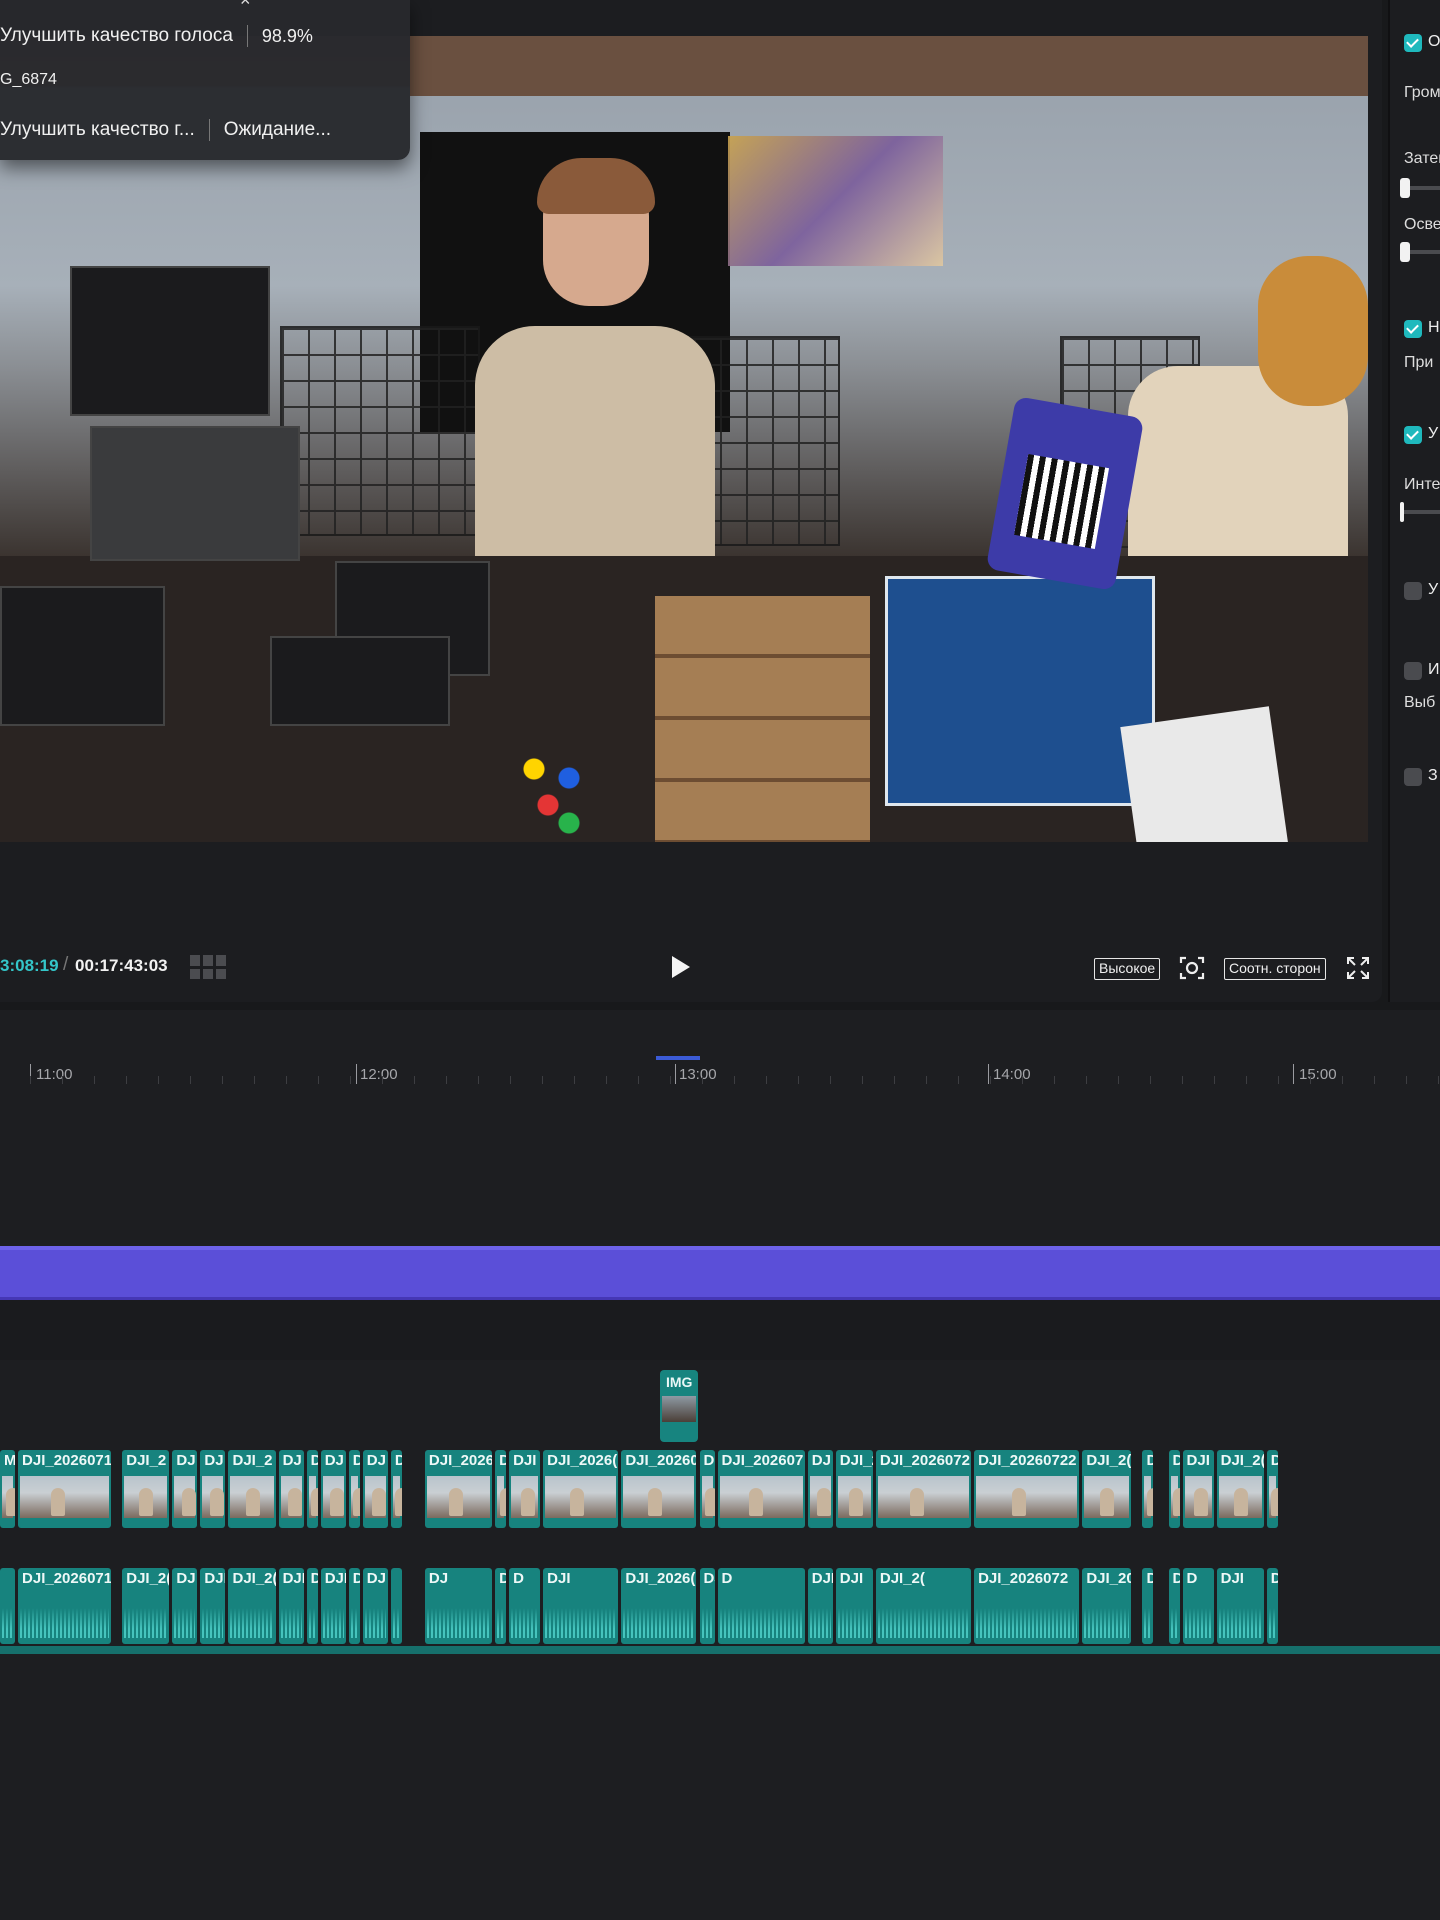 The width and height of the screenshot is (1440, 1920). What do you see at coordinates (1127, 969) in the screenshot?
I see `quality-button: Высокое` at bounding box center [1127, 969].